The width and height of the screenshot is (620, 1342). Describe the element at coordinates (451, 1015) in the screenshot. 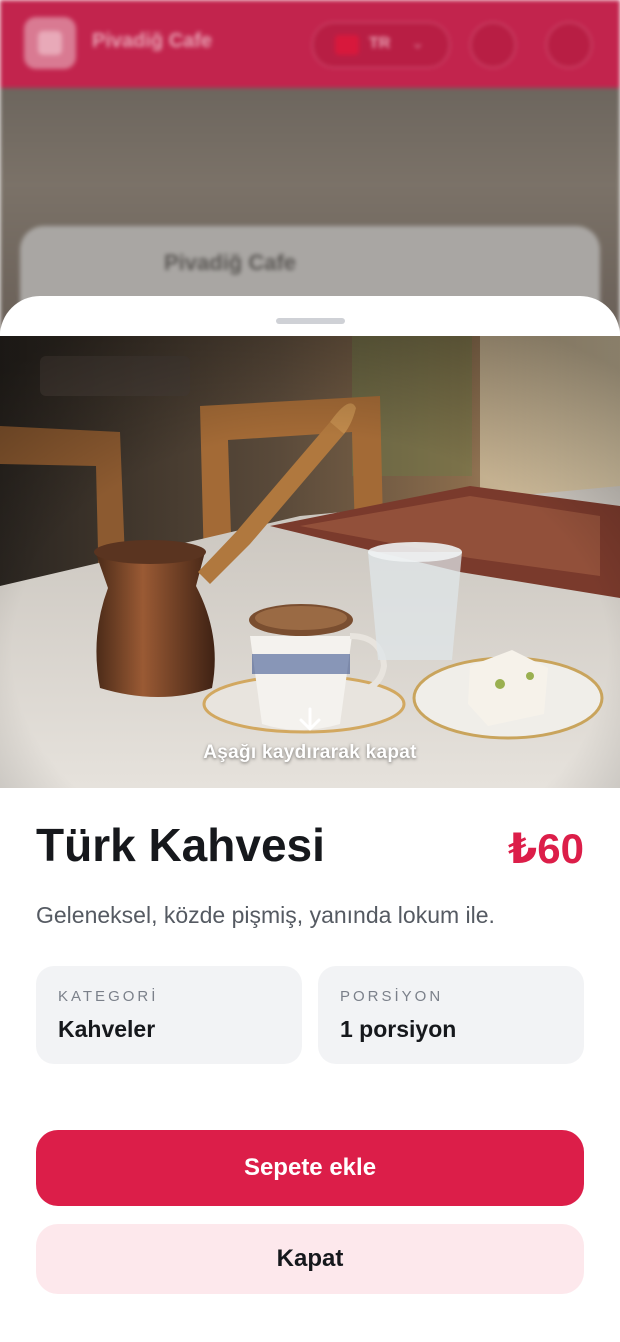

I see `portion-card: PORSİYON 1 porsiyon` at that location.